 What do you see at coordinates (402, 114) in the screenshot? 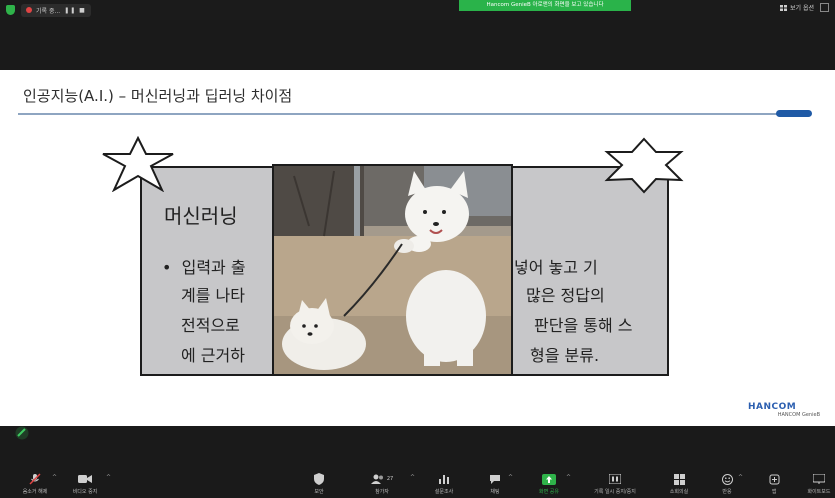
I see `title-divider` at bounding box center [402, 114].